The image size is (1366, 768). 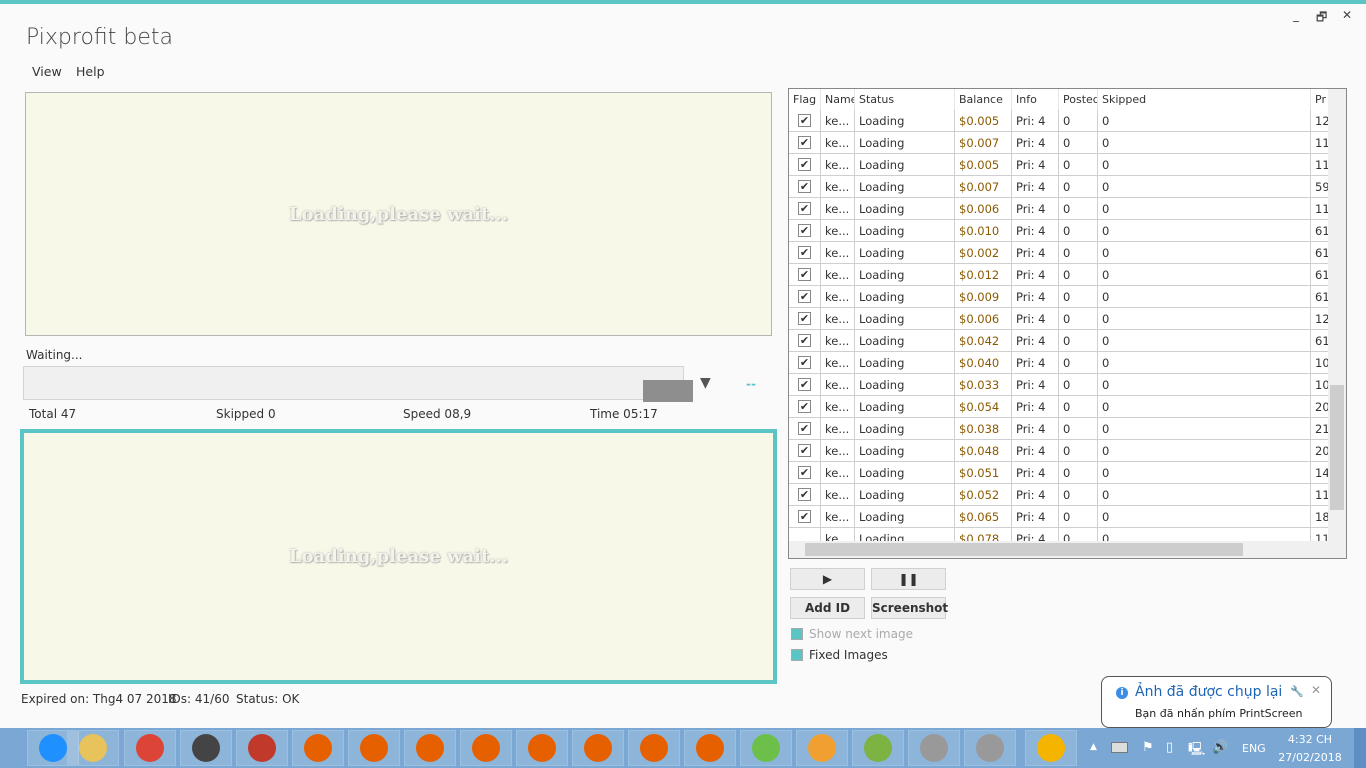 I want to click on restore-button: 🗗, so click(x=1321, y=18).